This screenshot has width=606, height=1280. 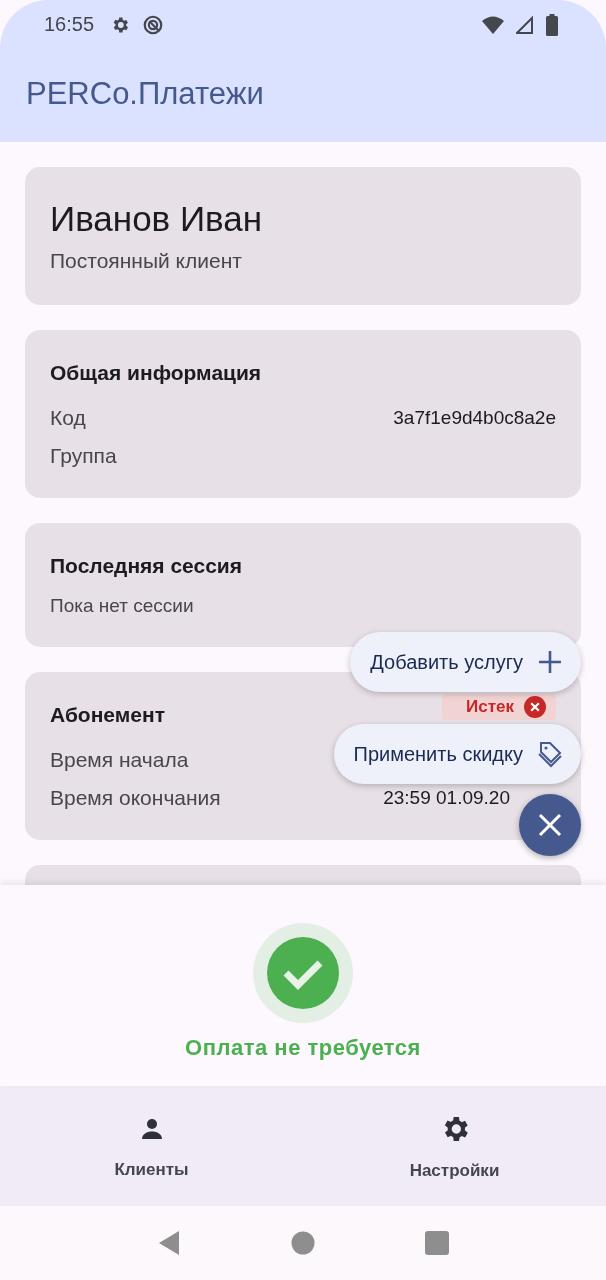 What do you see at coordinates (493, 24) in the screenshot?
I see `wifi-icon` at bounding box center [493, 24].